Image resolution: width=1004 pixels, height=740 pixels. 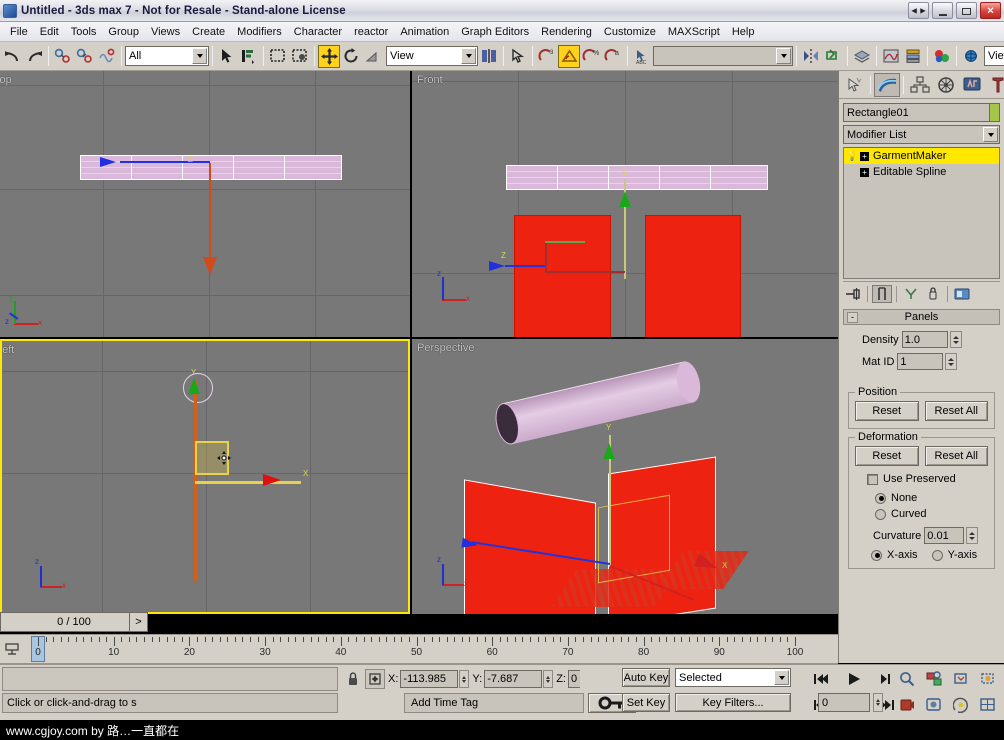 What do you see at coordinates (432, 56) in the screenshot?
I see `reference-coordinate-system-combo: View` at bounding box center [432, 56].